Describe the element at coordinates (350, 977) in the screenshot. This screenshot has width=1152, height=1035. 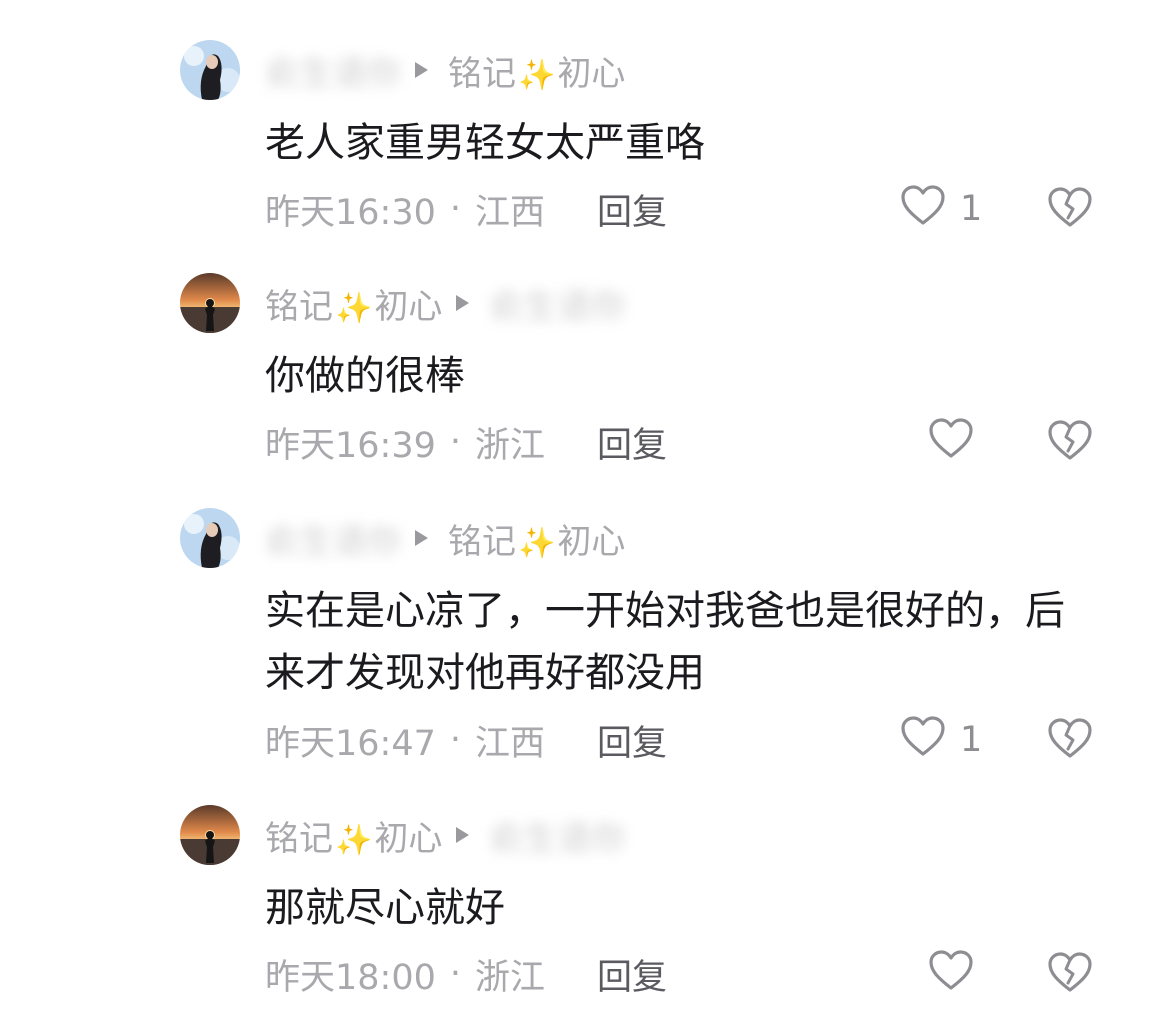
I see `timestamp: 昨天18:00` at that location.